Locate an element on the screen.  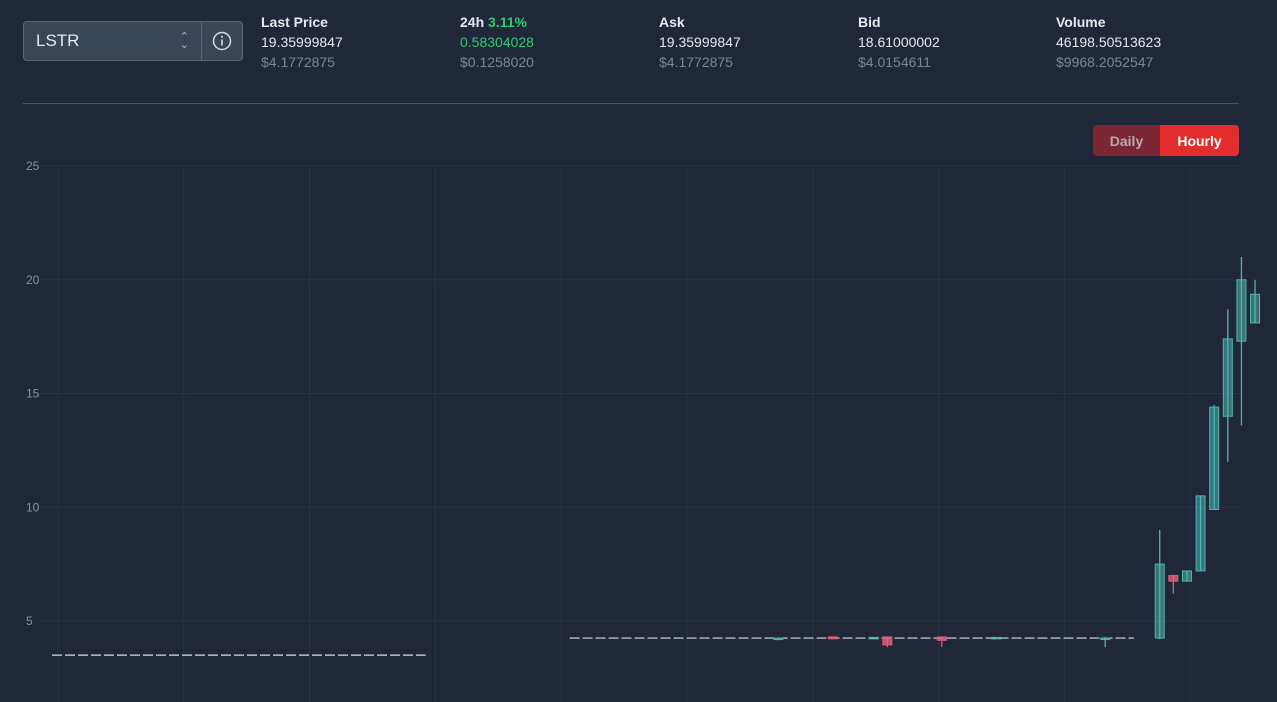
y-tick-label: 15 is located at coordinates (33, 394).